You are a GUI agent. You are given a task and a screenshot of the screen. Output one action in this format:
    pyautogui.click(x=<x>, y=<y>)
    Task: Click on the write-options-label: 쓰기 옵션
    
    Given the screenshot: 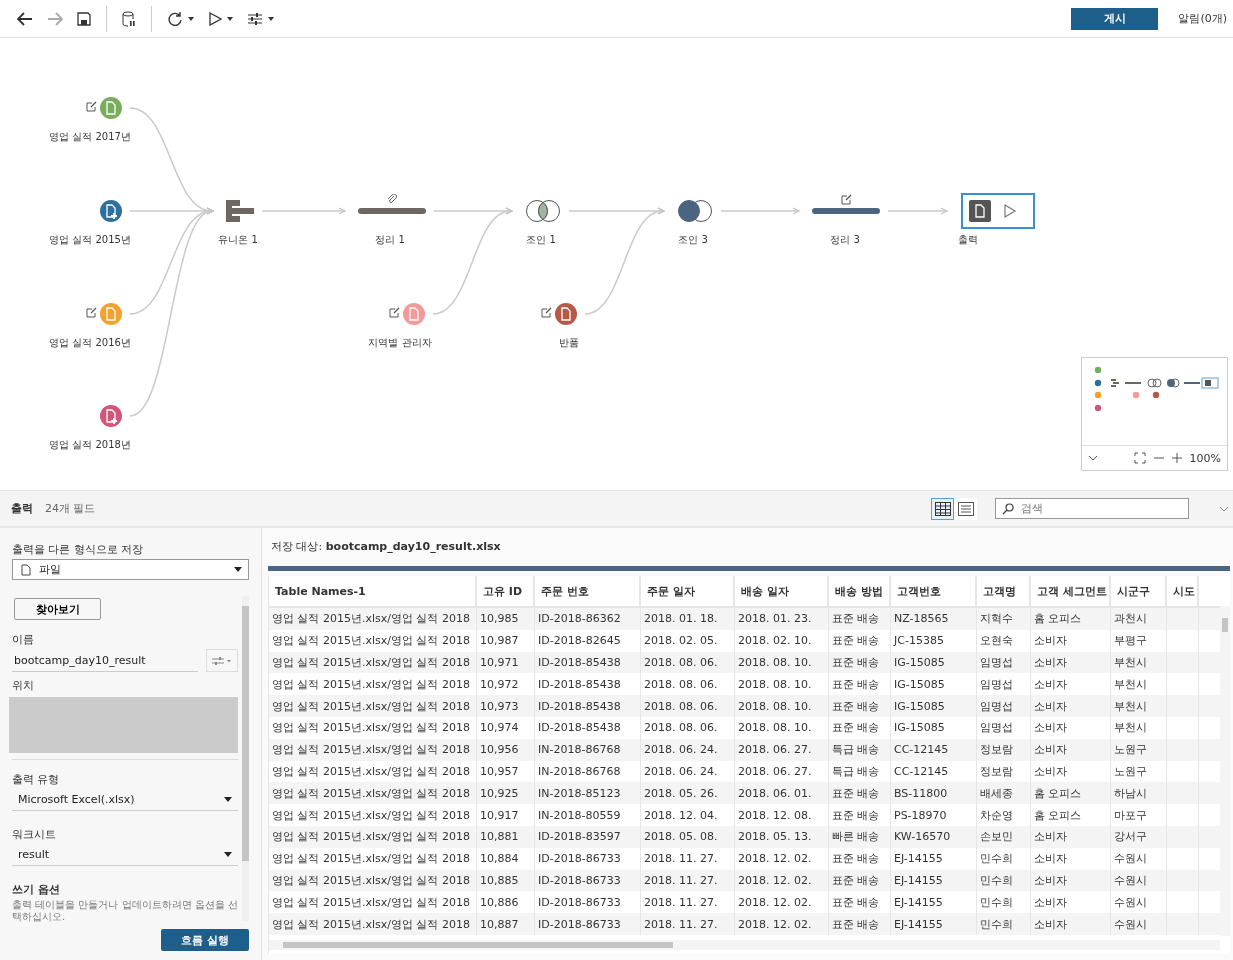 What is the action you would take?
    pyautogui.click(x=36, y=889)
    